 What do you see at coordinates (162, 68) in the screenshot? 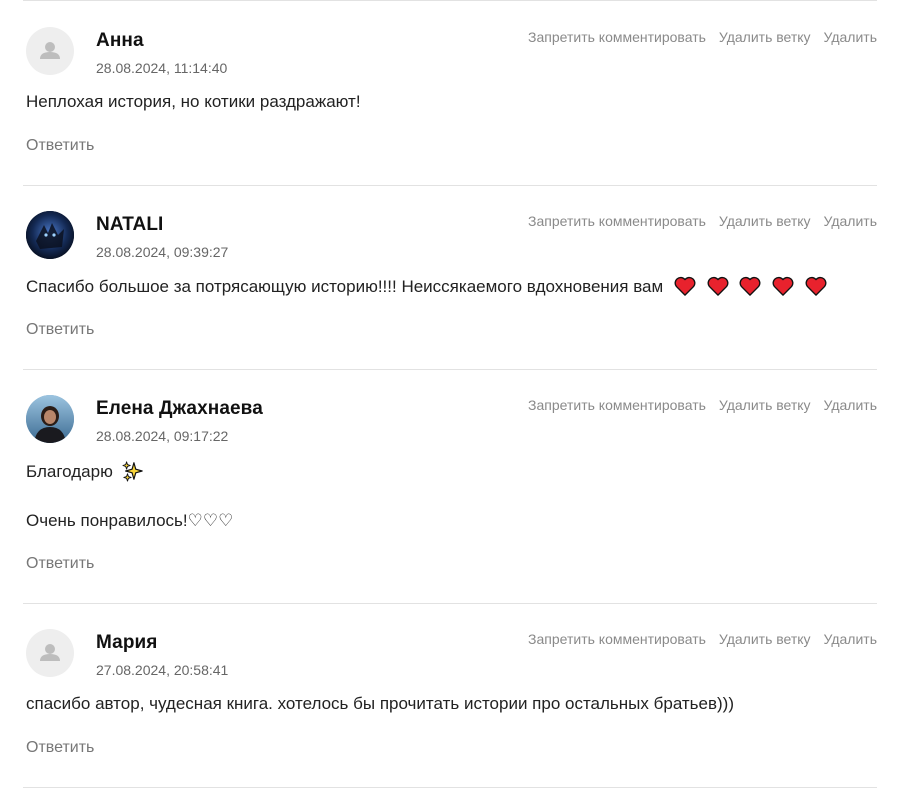
I see `comment-date: 28.08.2024, 11:14:40` at bounding box center [162, 68].